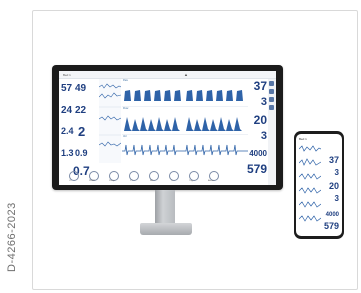 This screenshot has height=293, width=361. What do you see at coordinates (131, 181) in the screenshot?
I see `control-label-4: VT` at bounding box center [131, 181].